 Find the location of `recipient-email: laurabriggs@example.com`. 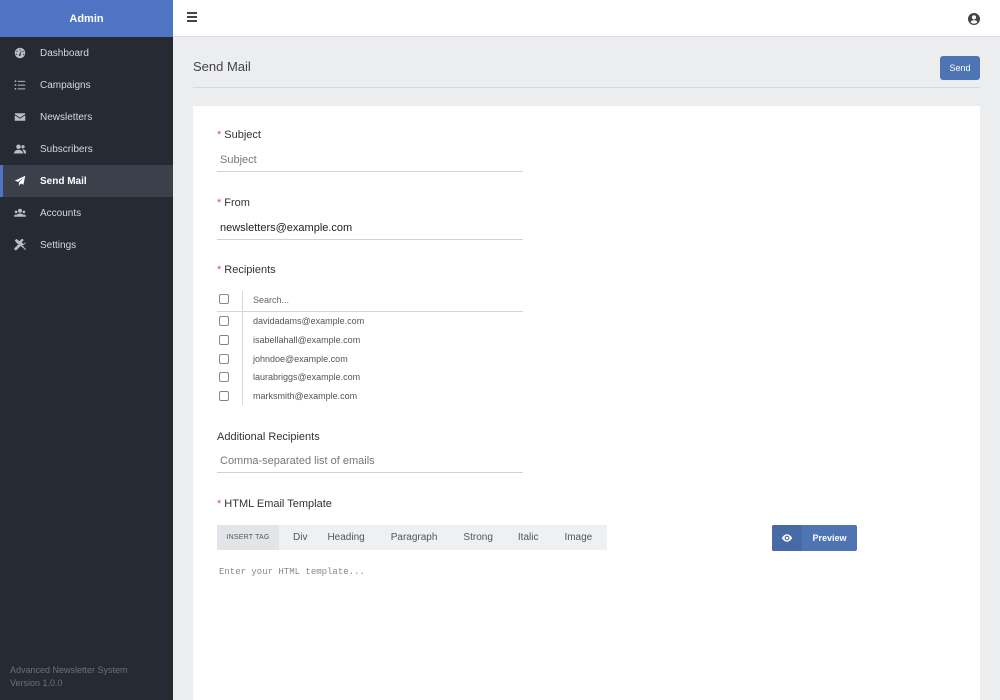

recipient-email: laurabriggs@example.com is located at coordinates (307, 377).